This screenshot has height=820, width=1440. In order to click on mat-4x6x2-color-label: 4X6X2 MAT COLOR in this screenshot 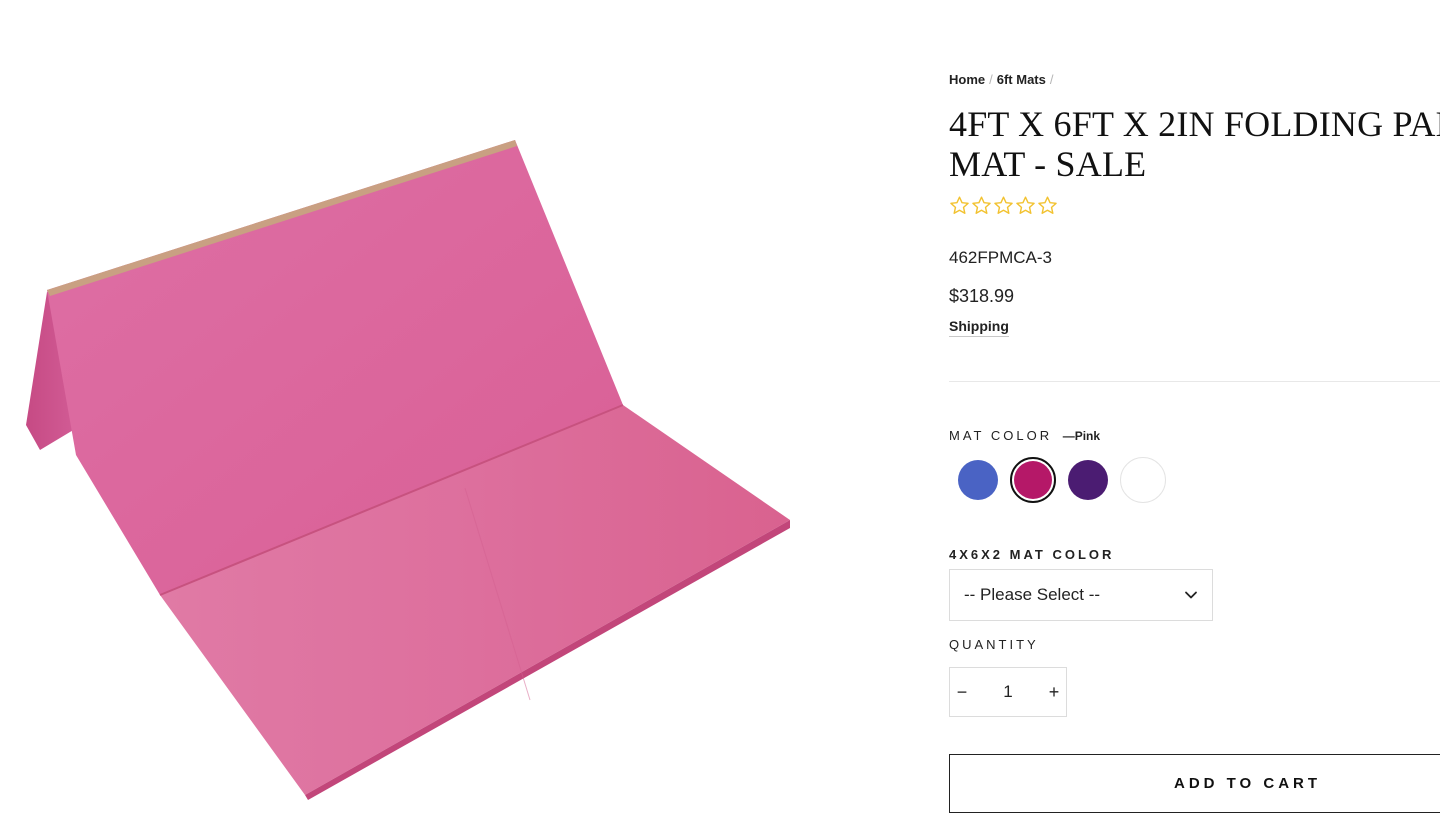, I will do `click(1032, 554)`.